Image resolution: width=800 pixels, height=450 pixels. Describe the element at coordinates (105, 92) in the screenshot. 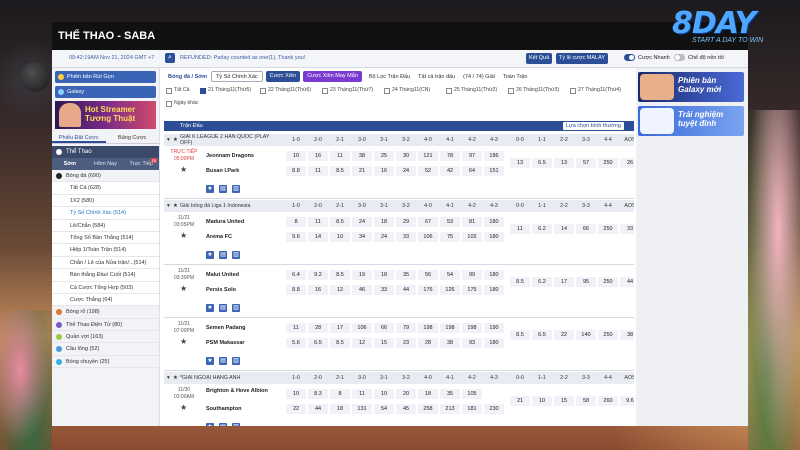

I see `galaxy-button: Galaxy` at that location.